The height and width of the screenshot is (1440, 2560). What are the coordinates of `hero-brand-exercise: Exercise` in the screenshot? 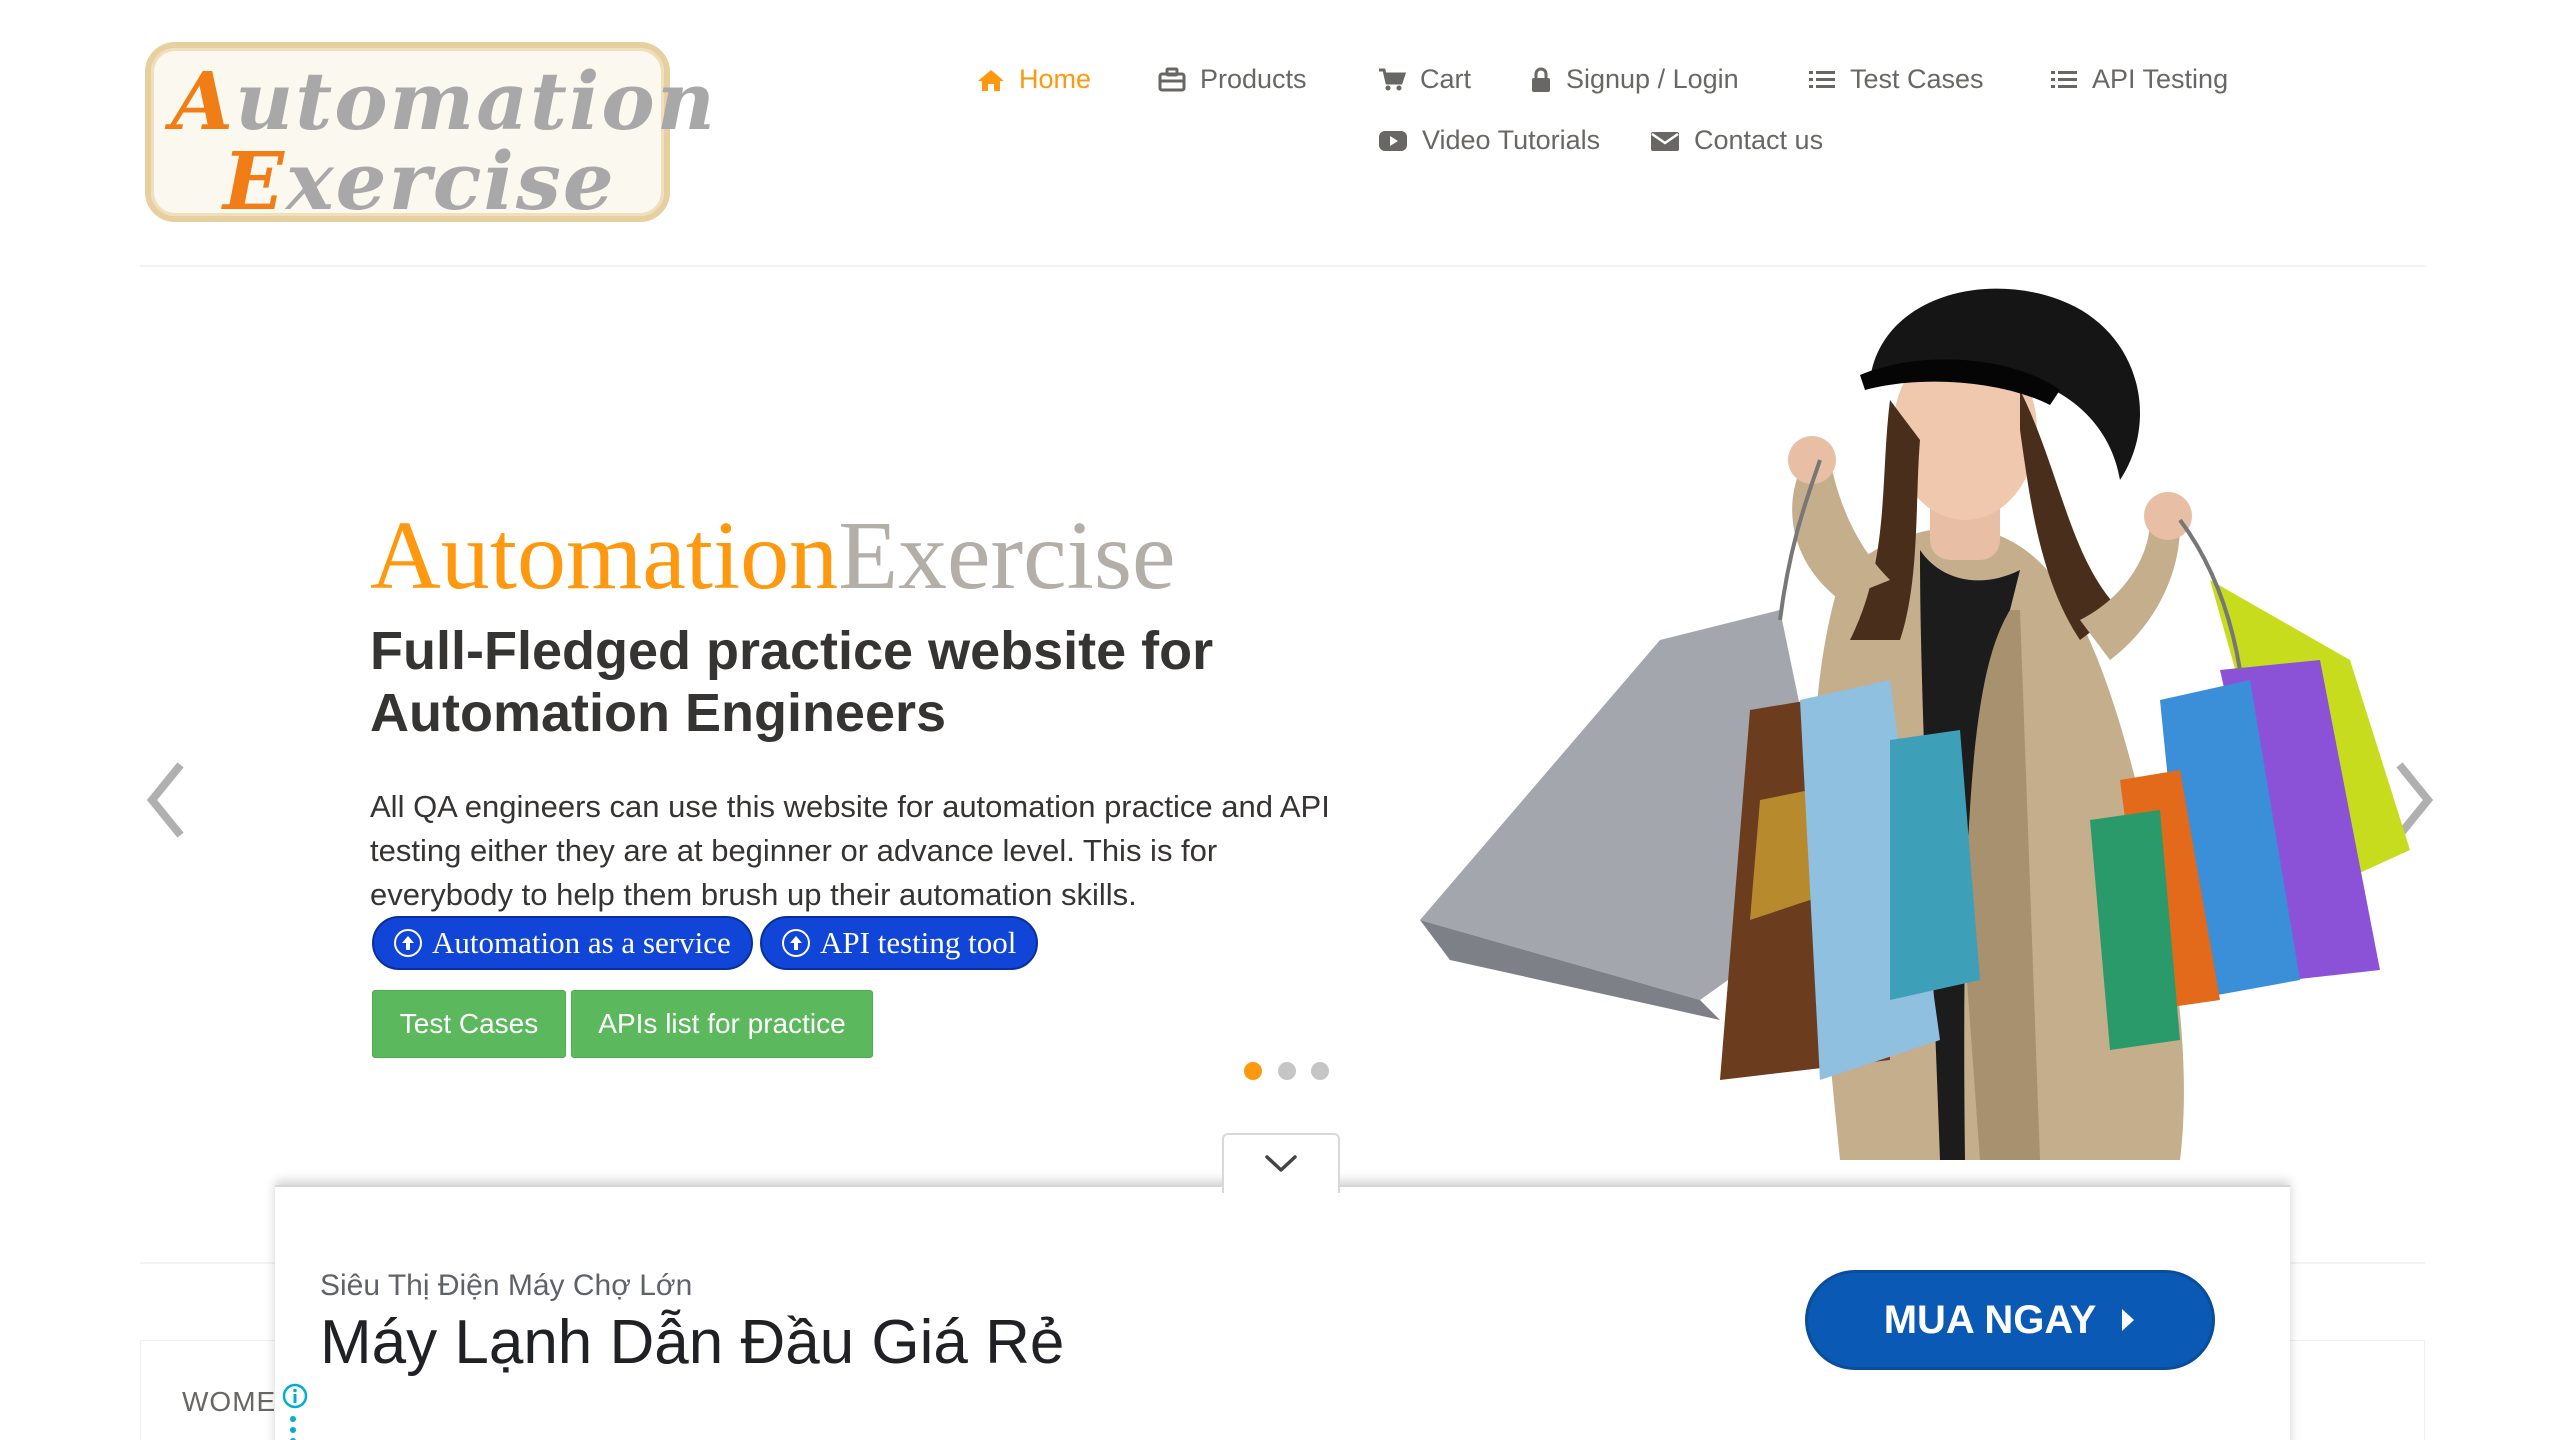 It's located at (1007, 556).